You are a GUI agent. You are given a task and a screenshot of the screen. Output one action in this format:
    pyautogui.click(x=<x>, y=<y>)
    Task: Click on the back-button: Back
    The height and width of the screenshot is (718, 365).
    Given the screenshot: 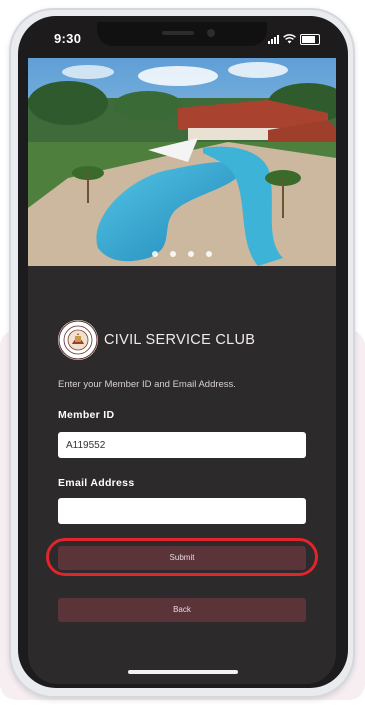 What is the action you would take?
    pyautogui.click(x=182, y=610)
    